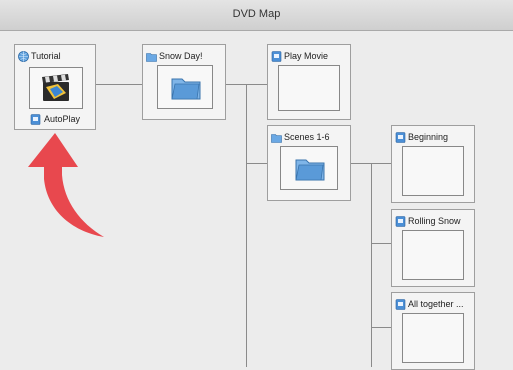 Image resolution: width=513 pixels, height=370 pixels. I want to click on menu-node-rolling-snow: Rolling Snow, so click(433, 248).